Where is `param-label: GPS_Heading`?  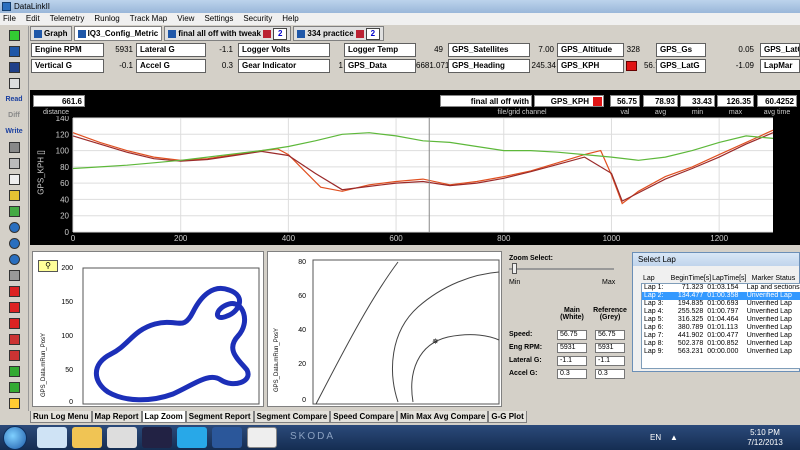 param-label: GPS_Heading is located at coordinates (489, 66).